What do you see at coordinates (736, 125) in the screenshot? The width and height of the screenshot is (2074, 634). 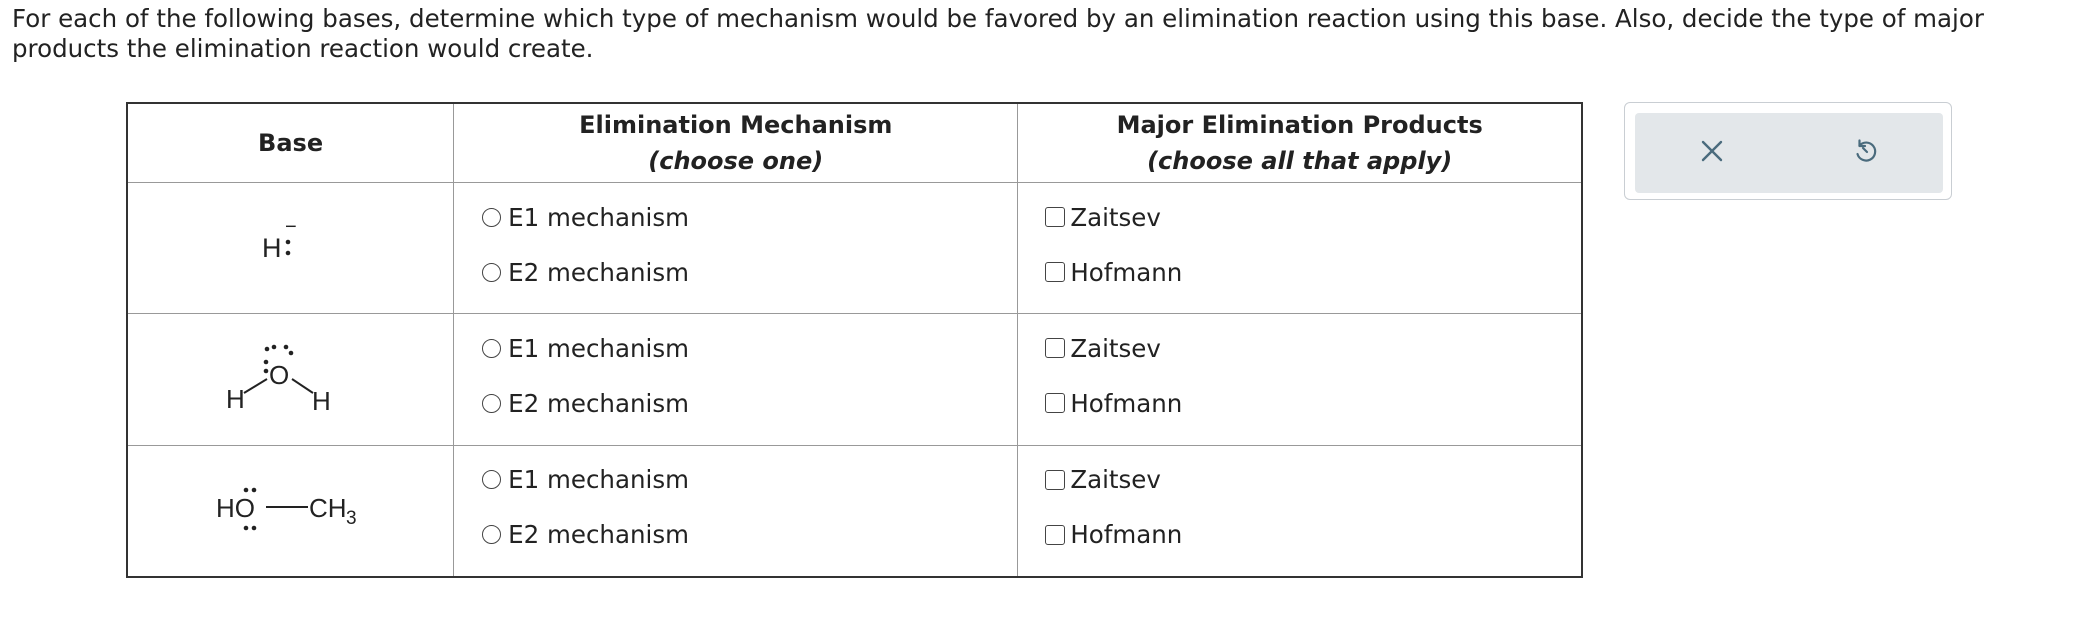 I see `header-mechanism-label: Elimination Mechanism` at bounding box center [736, 125].